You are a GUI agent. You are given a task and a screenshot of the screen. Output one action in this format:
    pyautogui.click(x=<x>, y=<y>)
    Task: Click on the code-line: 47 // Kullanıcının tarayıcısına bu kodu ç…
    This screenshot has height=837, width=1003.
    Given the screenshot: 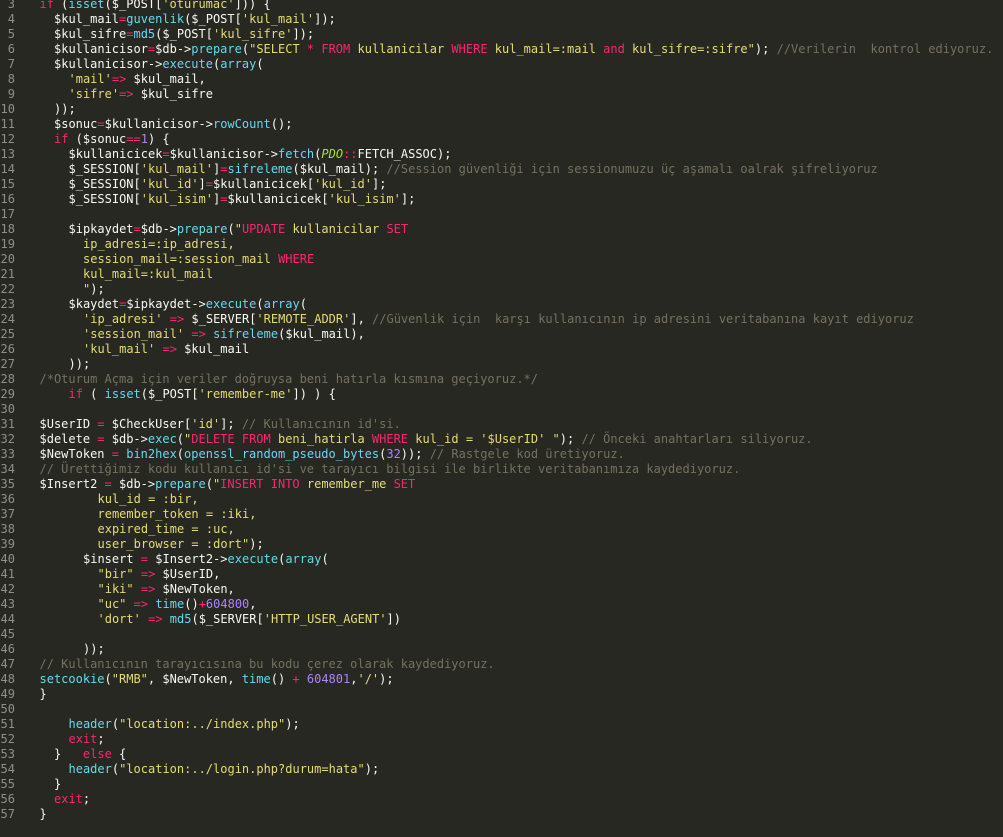 What is the action you would take?
    pyautogui.click(x=501, y=664)
    